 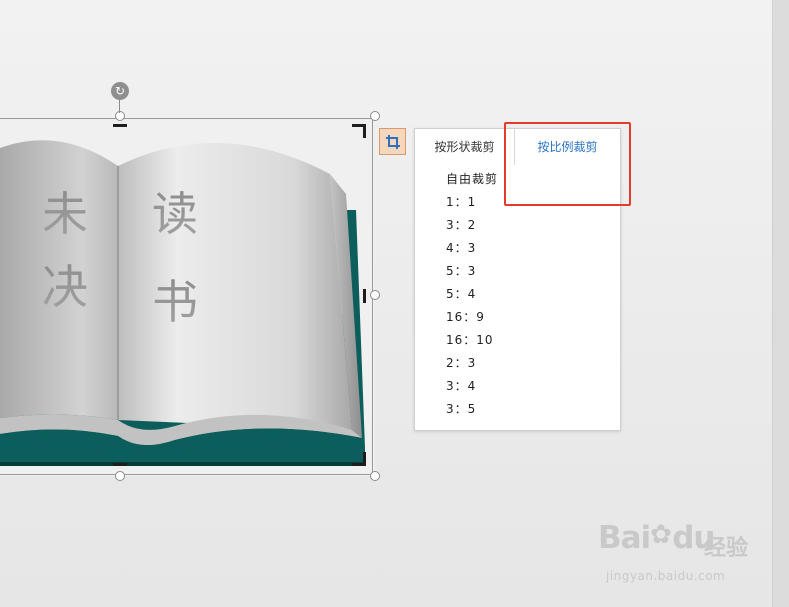 I want to click on ratio-3-4: 3：4, so click(x=472, y=386).